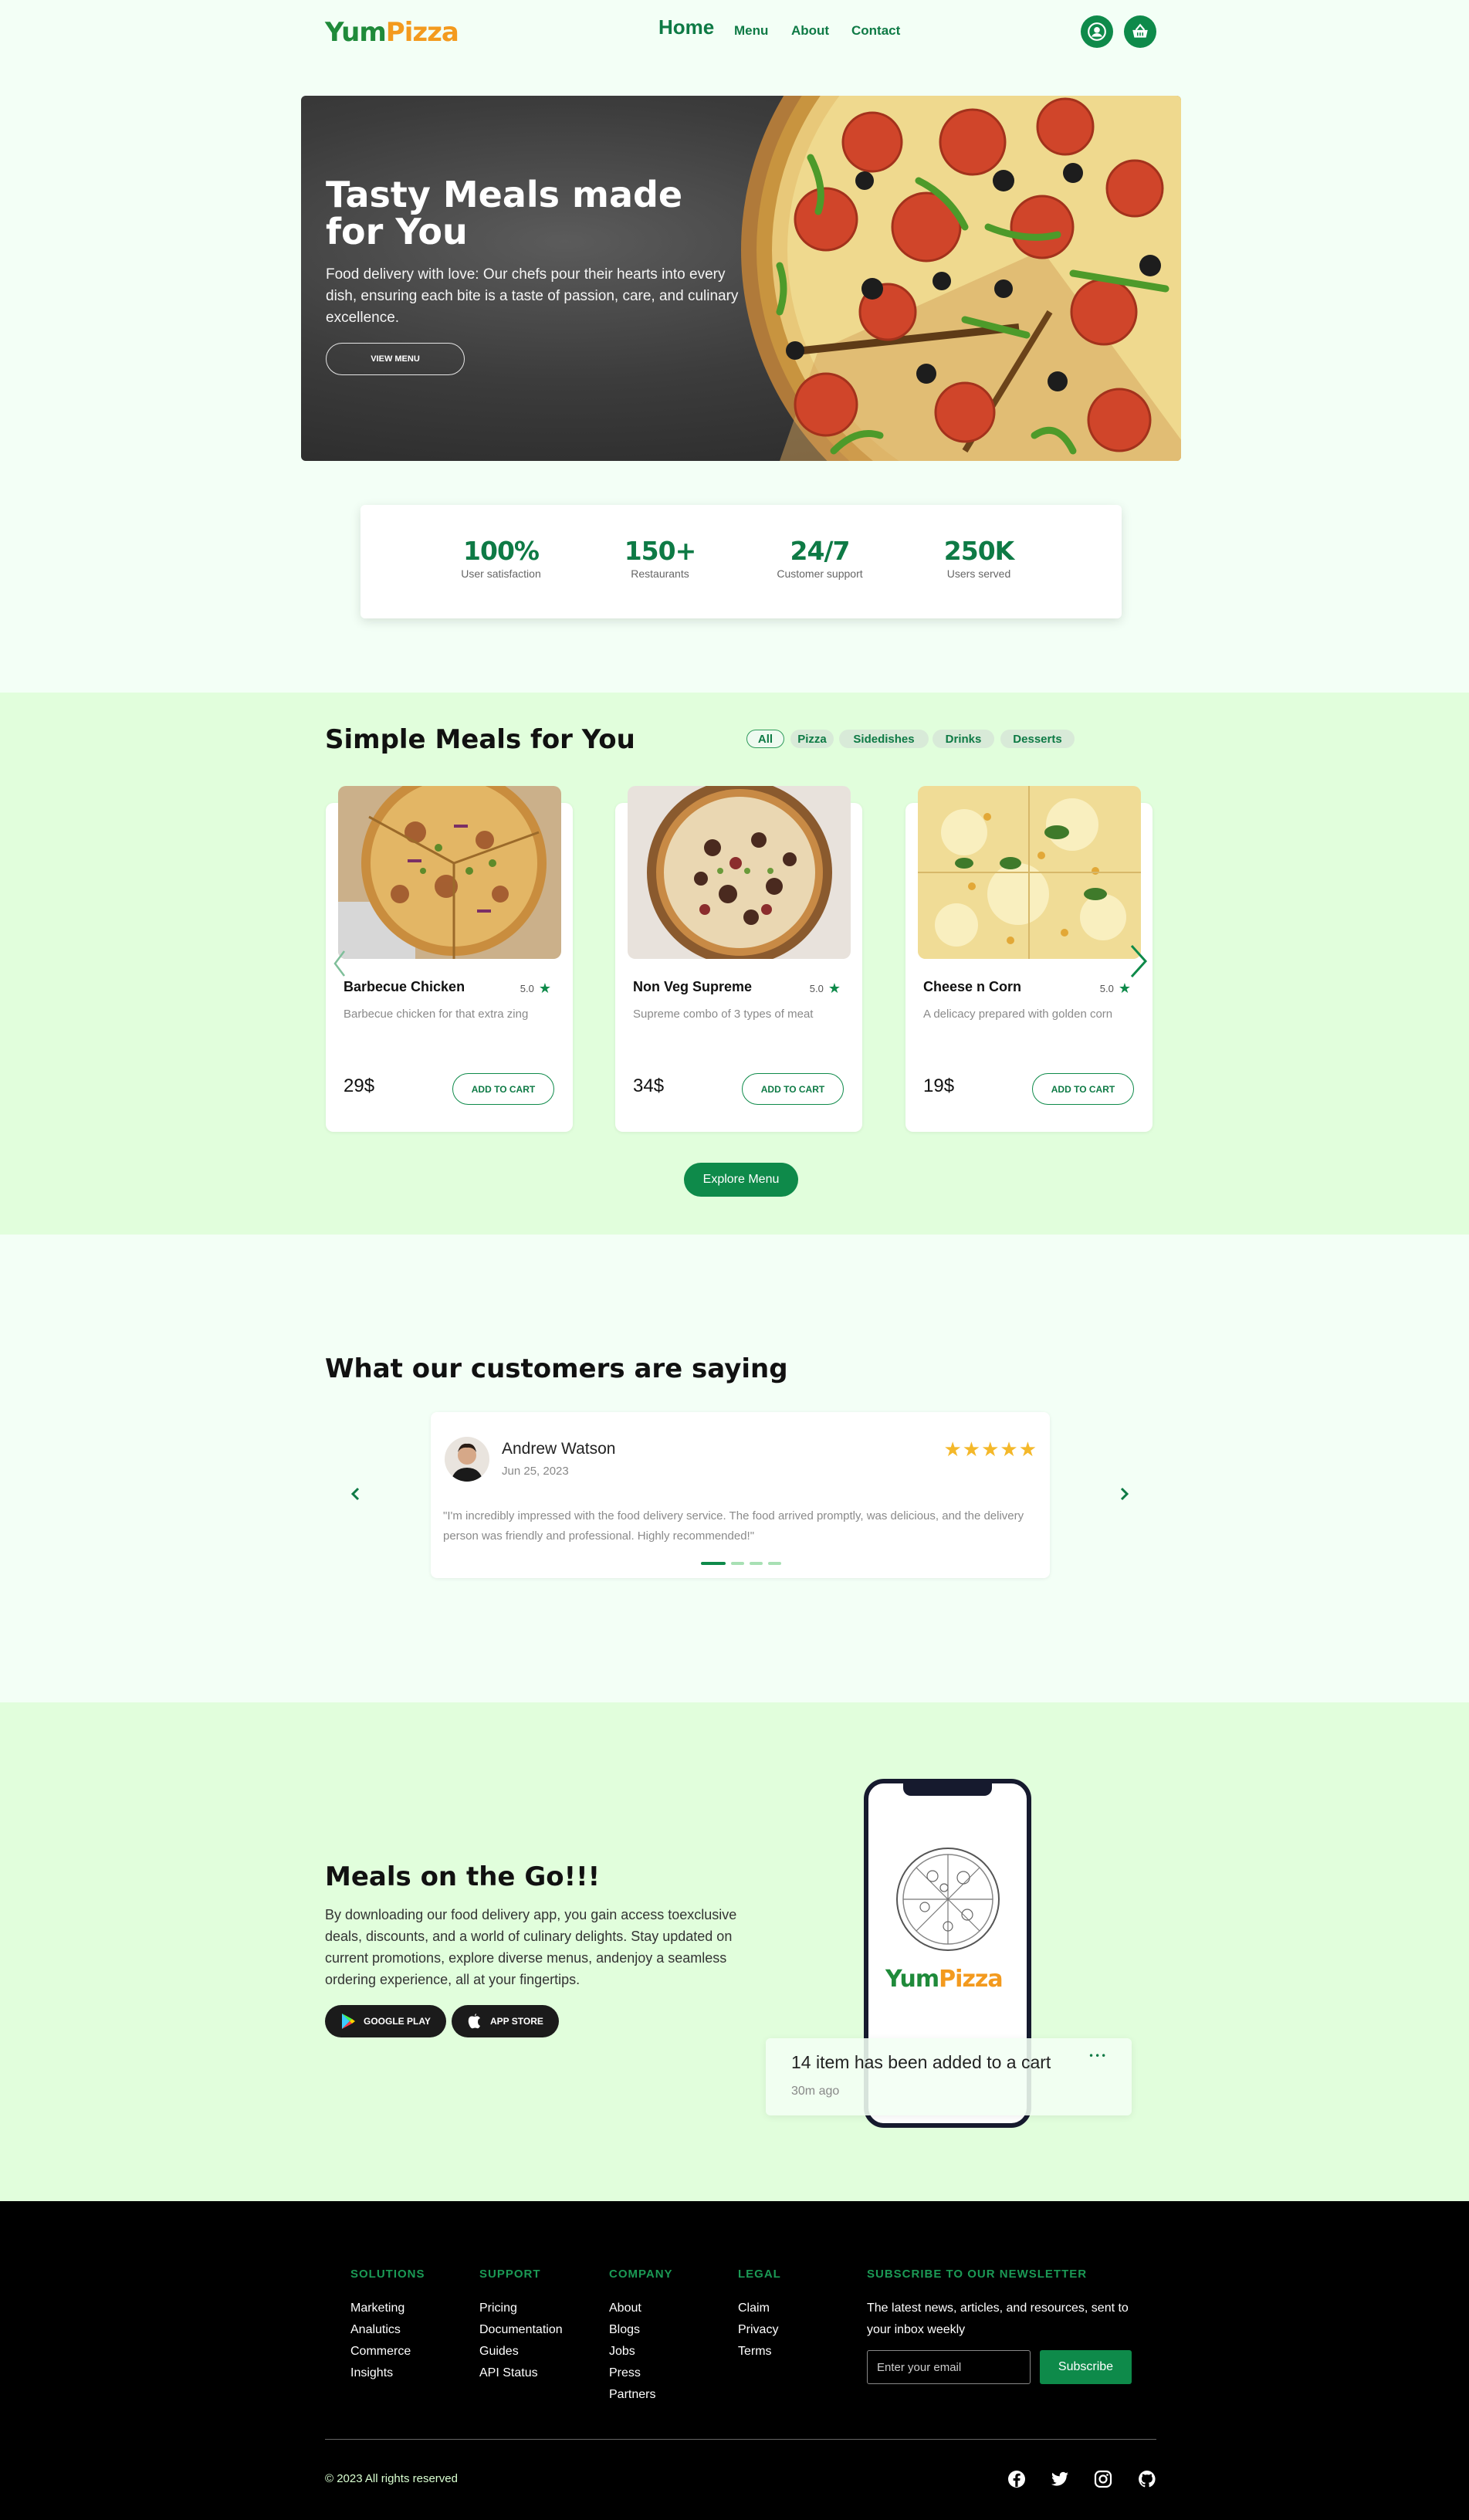 Image resolution: width=1469 pixels, height=2520 pixels. What do you see at coordinates (686, 27) in the screenshot?
I see `nav-home-link: Home` at bounding box center [686, 27].